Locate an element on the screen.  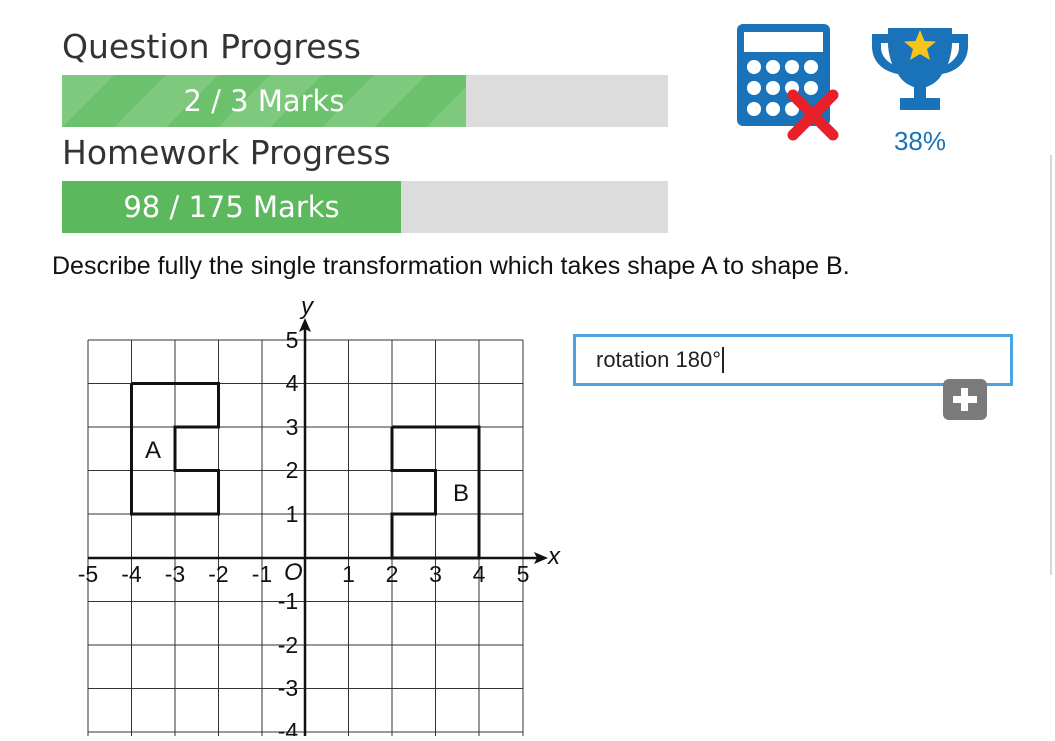
shape-a-label: A is located at coordinates (153, 450).